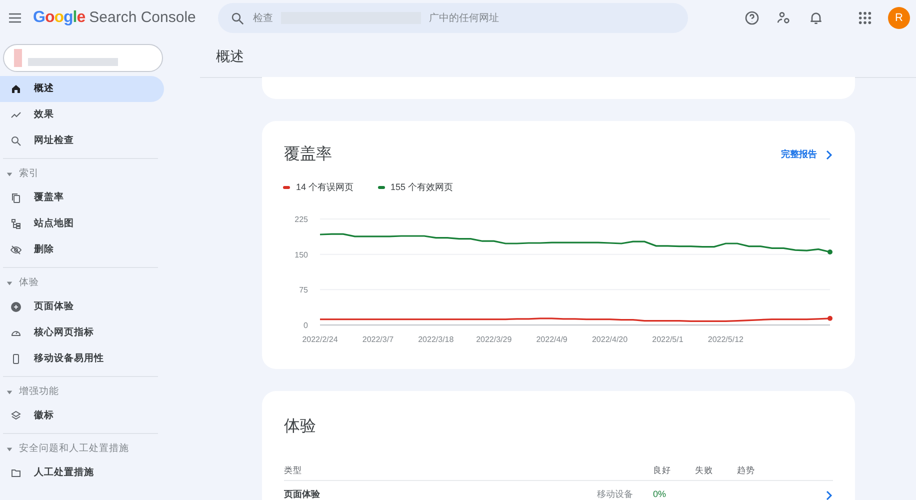 The height and width of the screenshot is (500, 916). I want to click on card-title: 体验, so click(300, 427).